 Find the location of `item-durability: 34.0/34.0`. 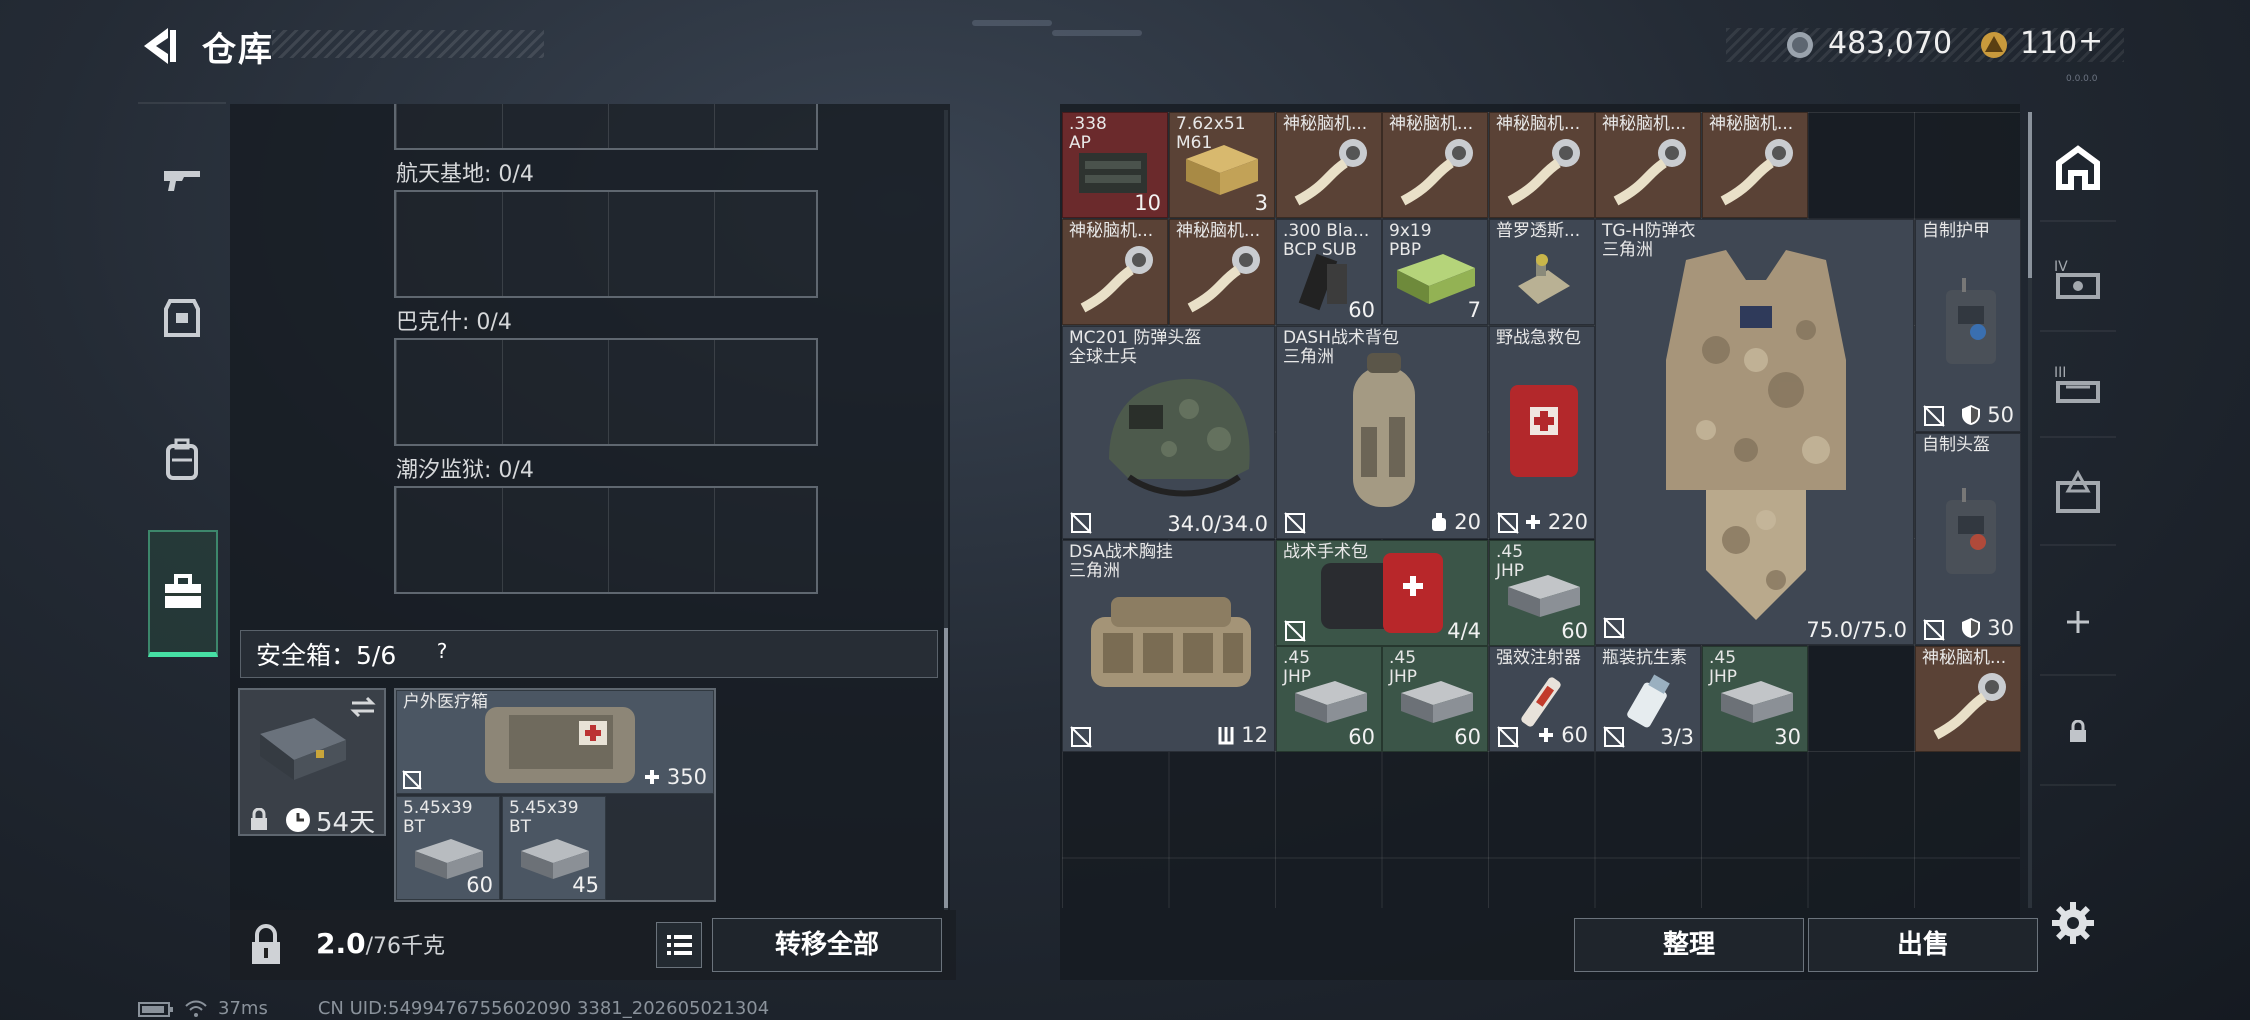

item-durability: 34.0/34.0 is located at coordinates (1217, 524).